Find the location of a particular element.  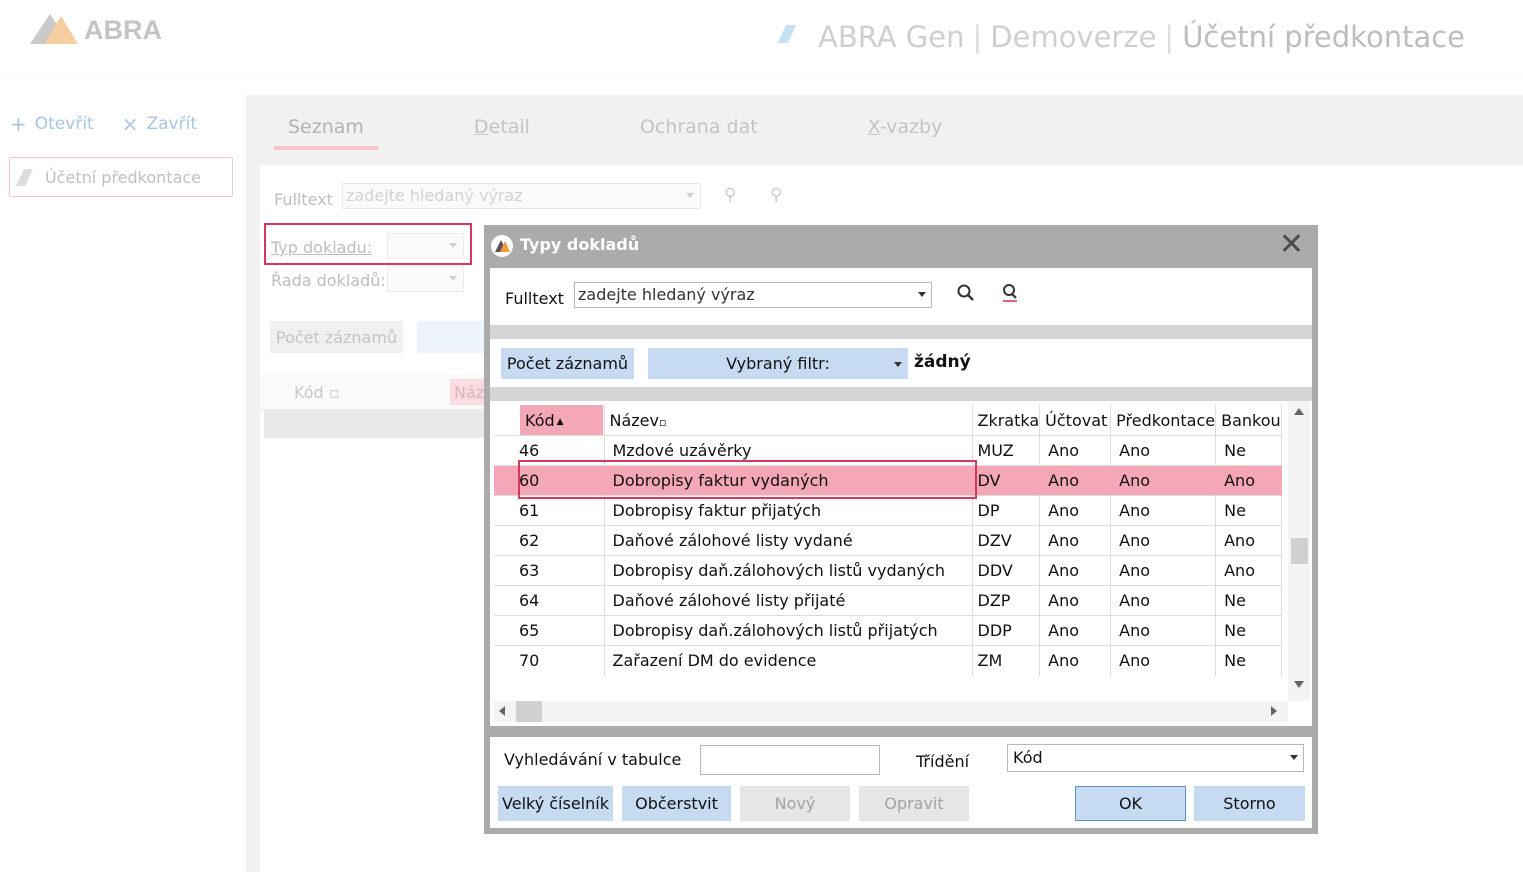

horizontal-scrollbar is located at coordinates (891, 711).